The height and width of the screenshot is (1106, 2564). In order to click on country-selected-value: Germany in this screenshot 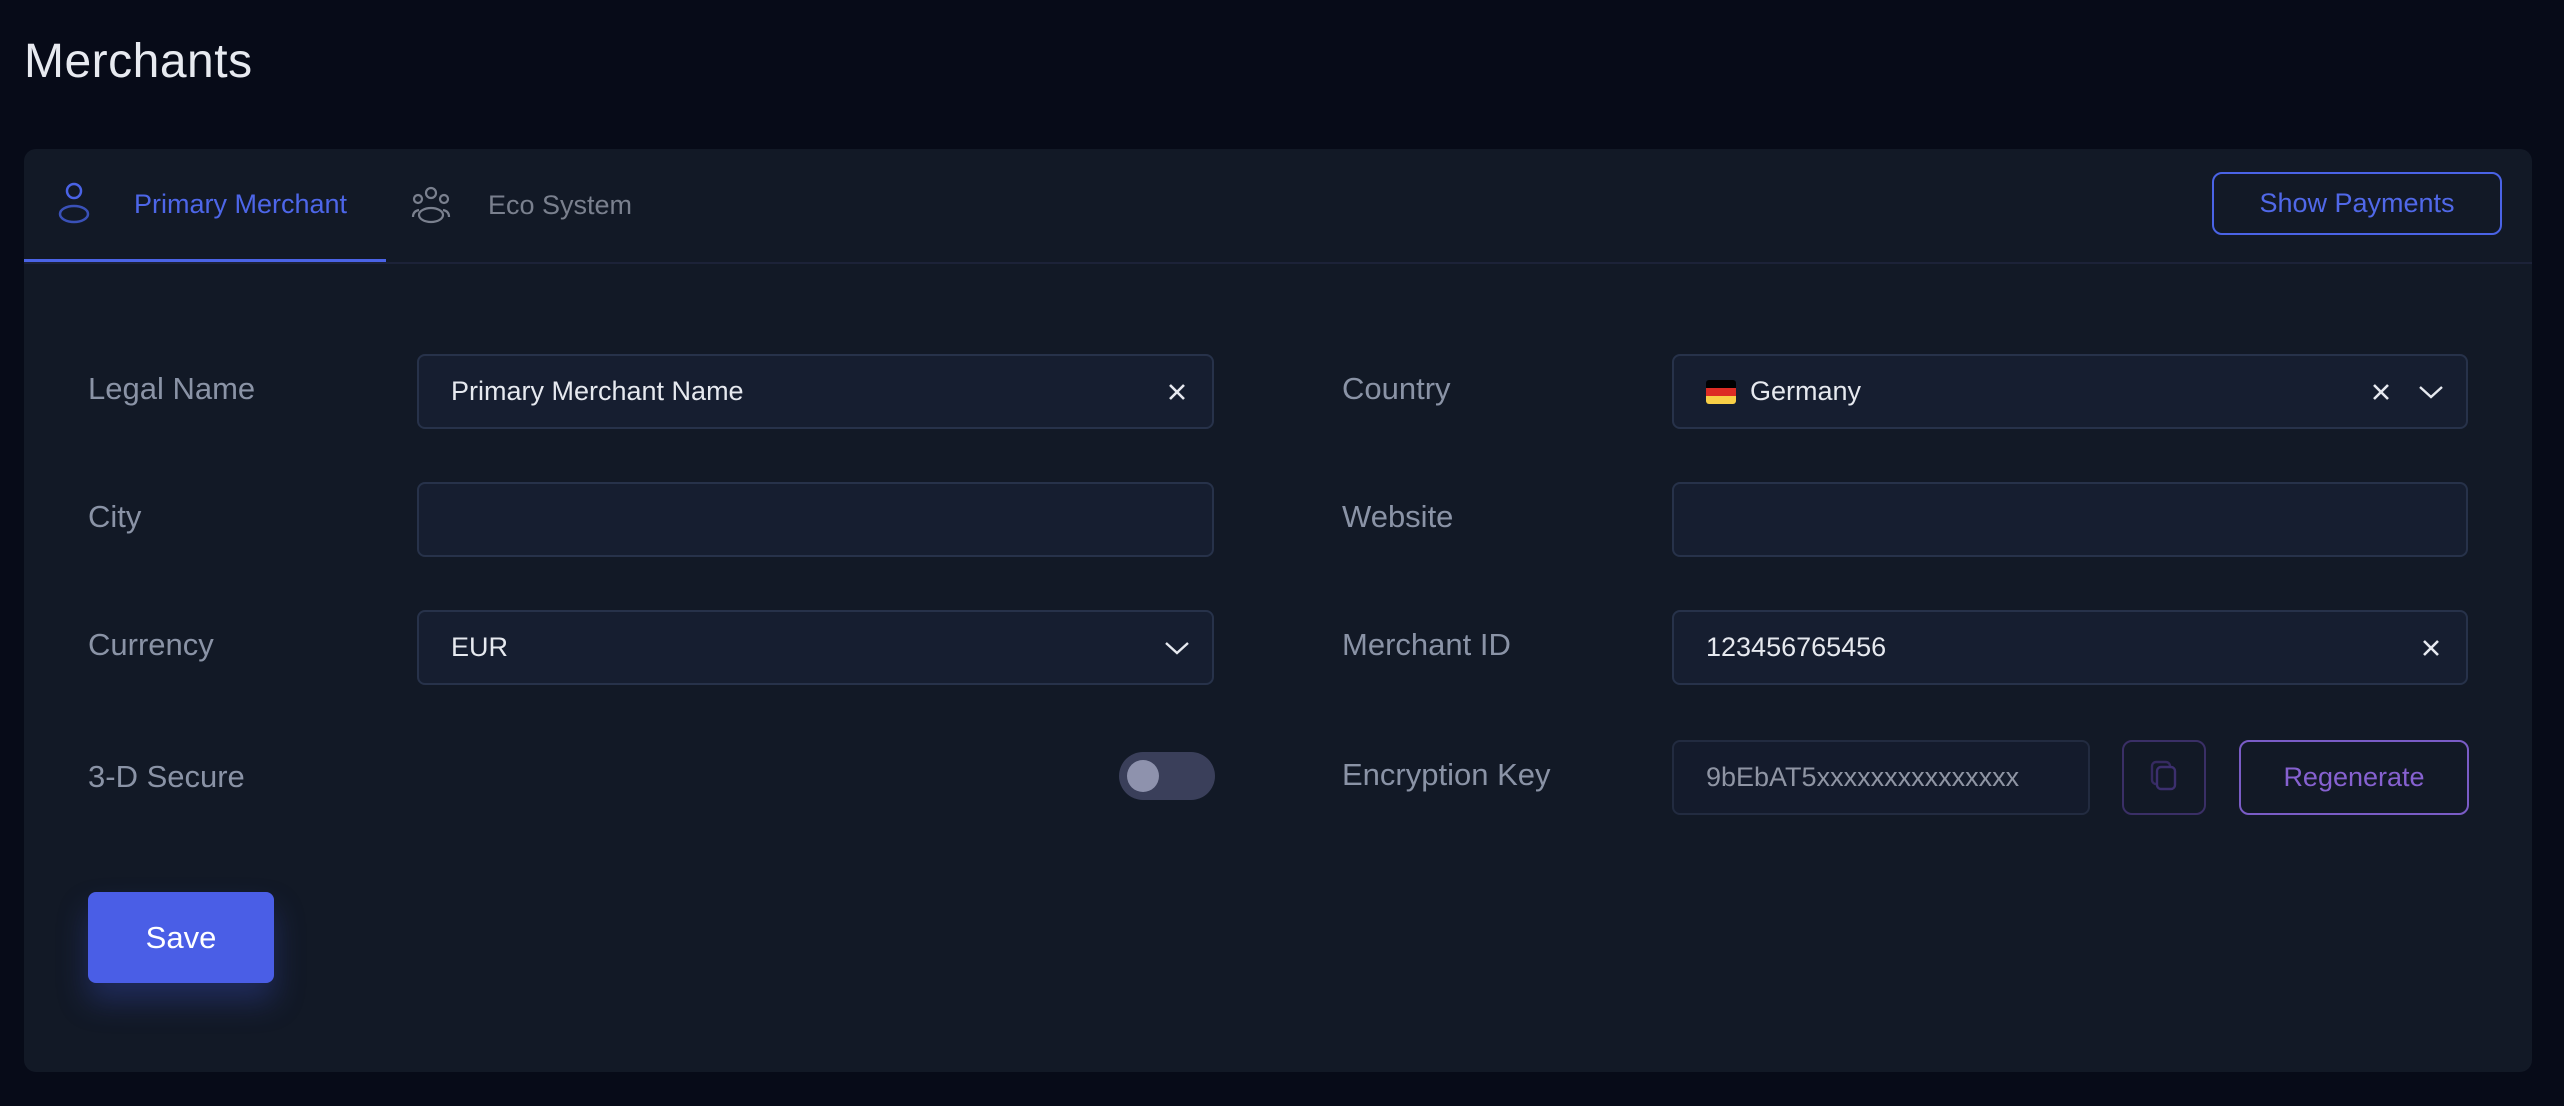, I will do `click(1806, 391)`.